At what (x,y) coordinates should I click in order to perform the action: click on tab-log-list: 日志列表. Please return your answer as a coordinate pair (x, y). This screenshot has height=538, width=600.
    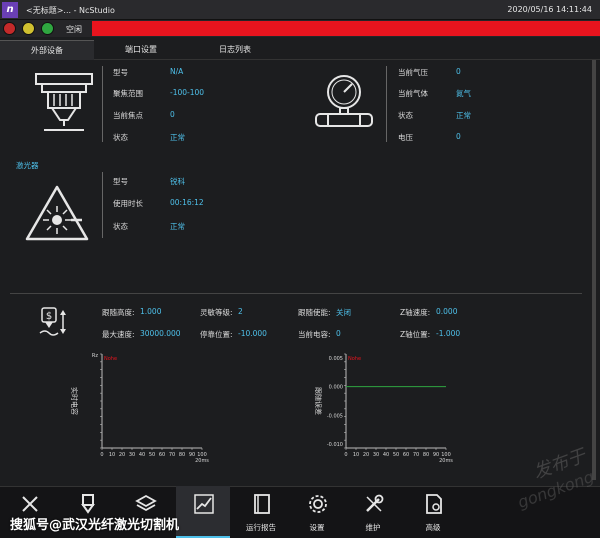
    Looking at the image, I should click on (235, 50).